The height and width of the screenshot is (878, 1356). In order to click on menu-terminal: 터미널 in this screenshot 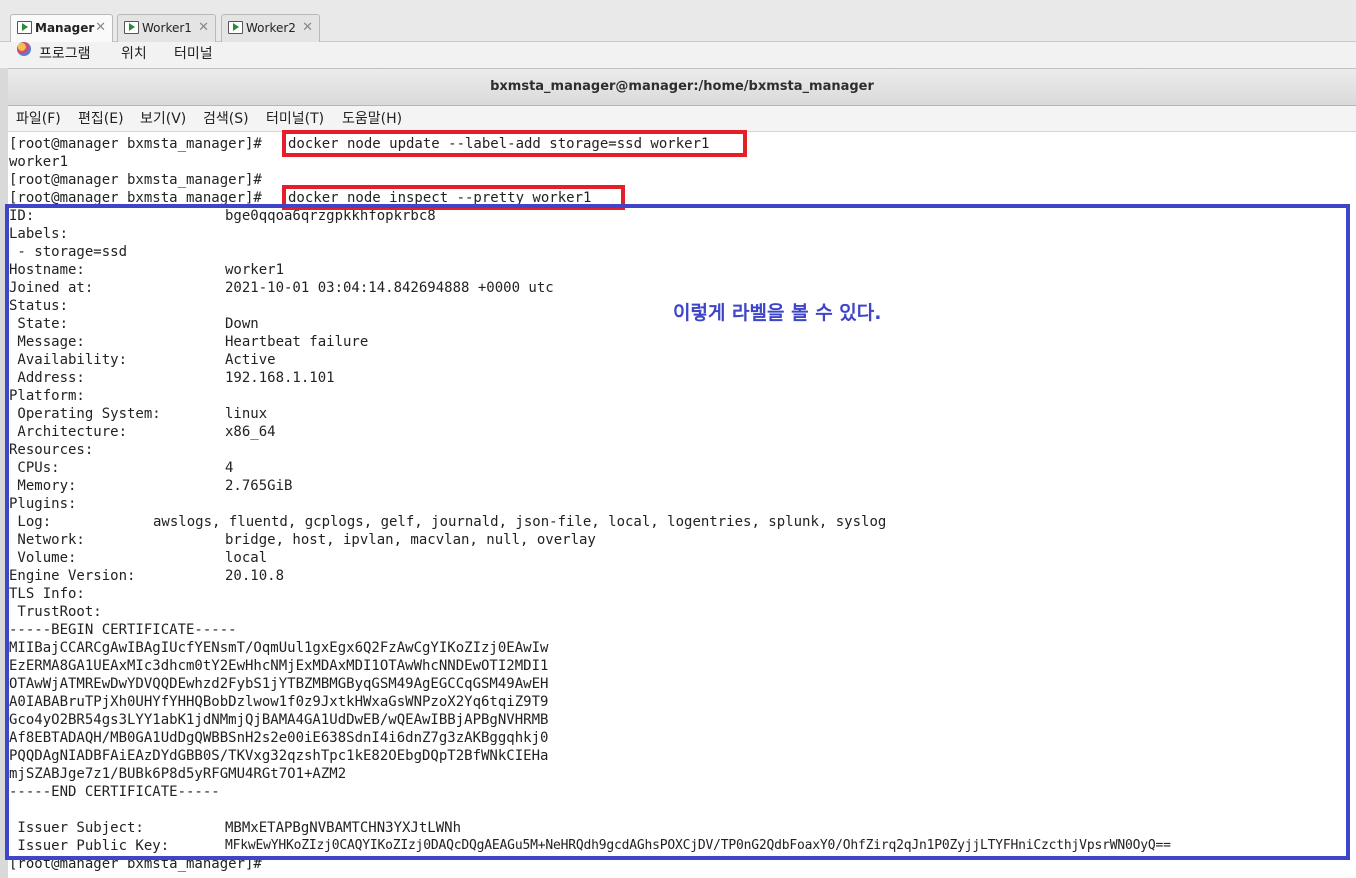, I will do `click(193, 54)`.